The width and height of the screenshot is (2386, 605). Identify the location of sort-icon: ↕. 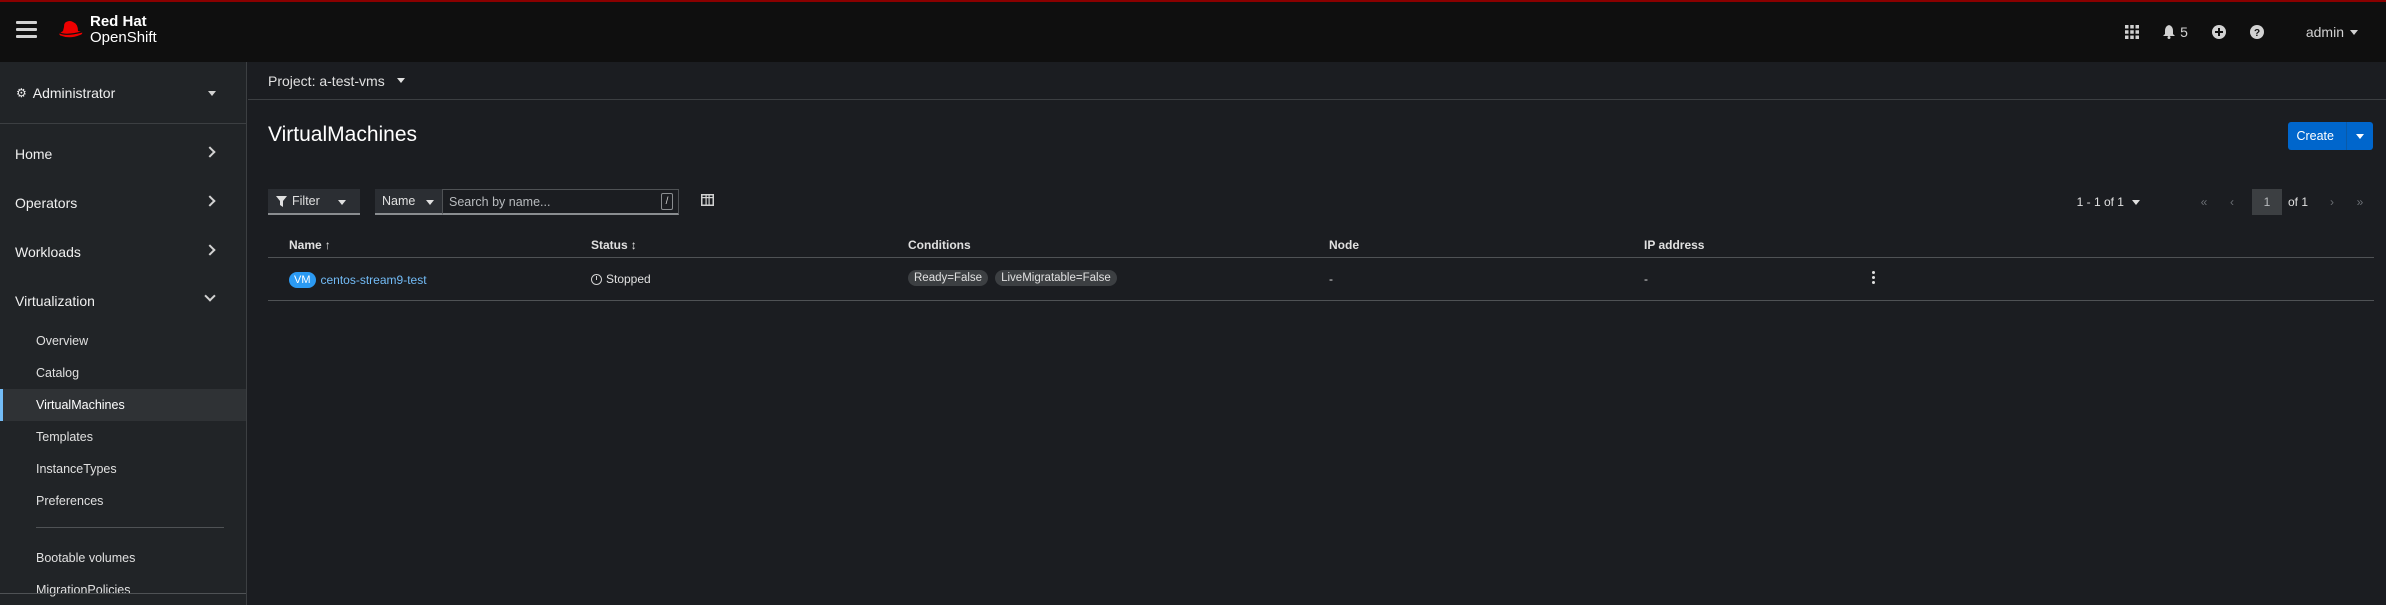
(633, 245).